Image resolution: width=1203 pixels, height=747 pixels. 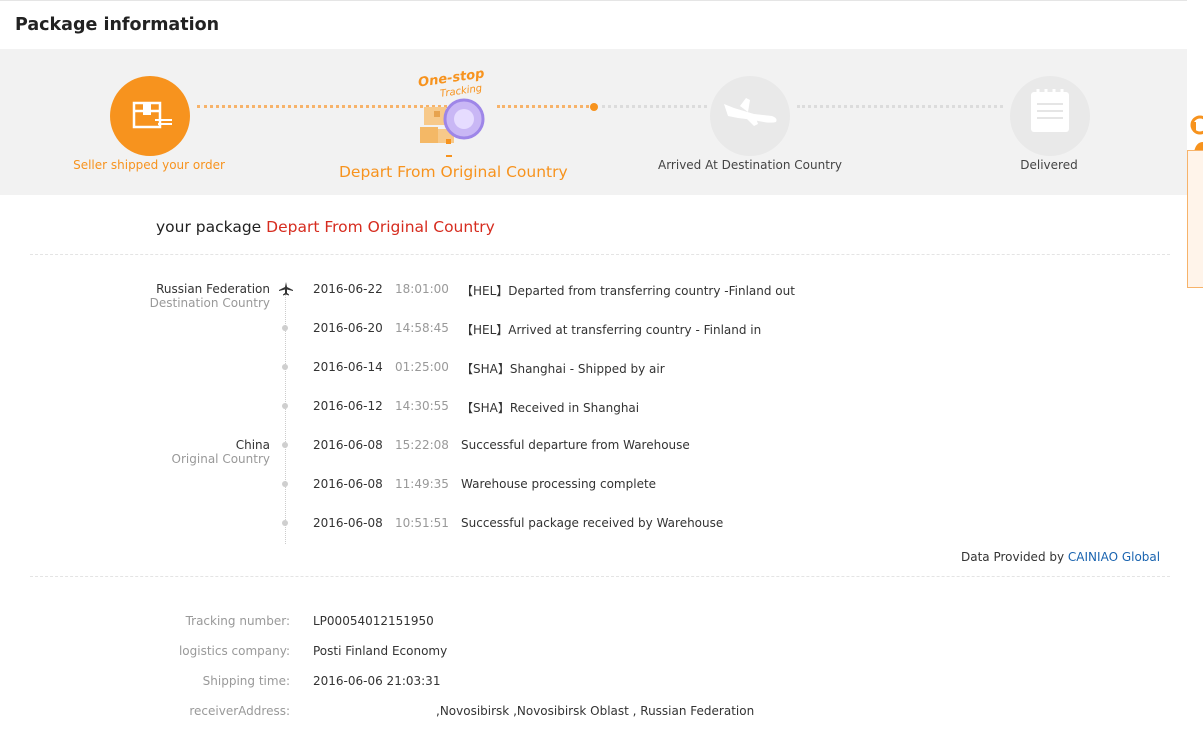 I want to click on step-arrived-label: Arrived At Destination Country, so click(x=750, y=165).